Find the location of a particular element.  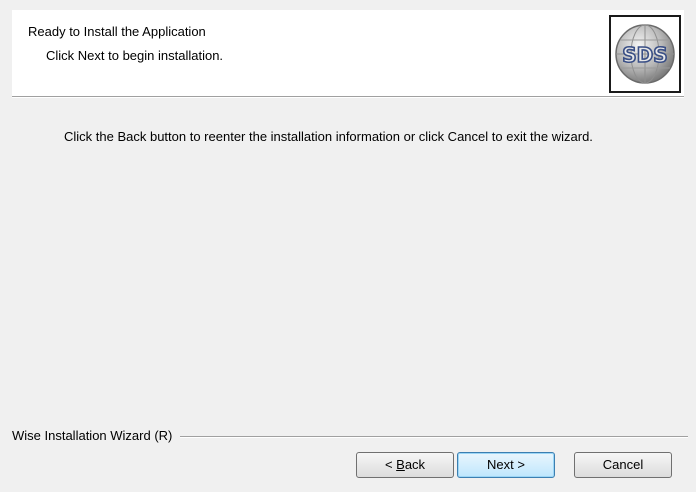

back-button-mnemonic: B is located at coordinates (400, 464).